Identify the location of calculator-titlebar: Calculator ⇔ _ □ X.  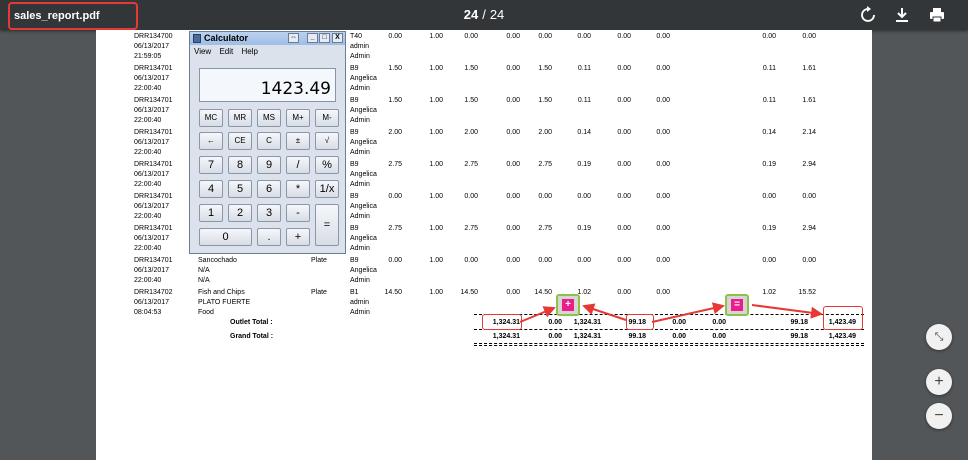
(267, 38).